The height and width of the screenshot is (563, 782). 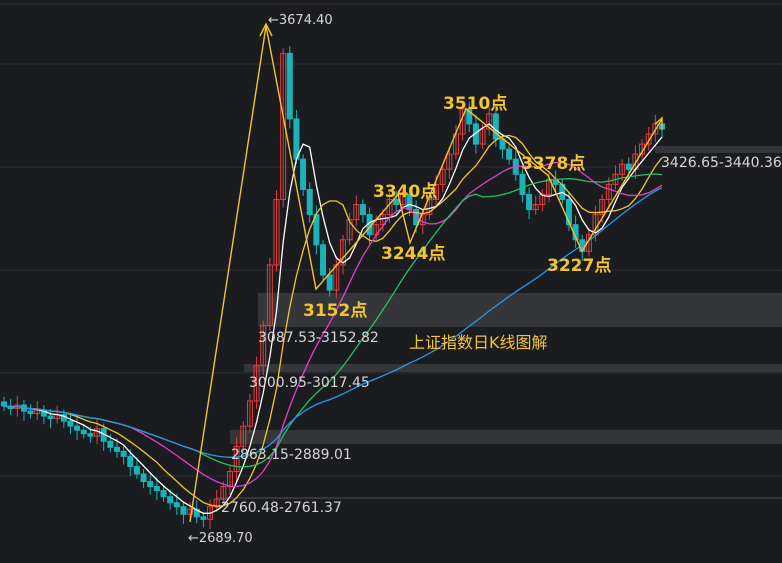 I want to click on annotation-label: 3378点, so click(x=553, y=163).